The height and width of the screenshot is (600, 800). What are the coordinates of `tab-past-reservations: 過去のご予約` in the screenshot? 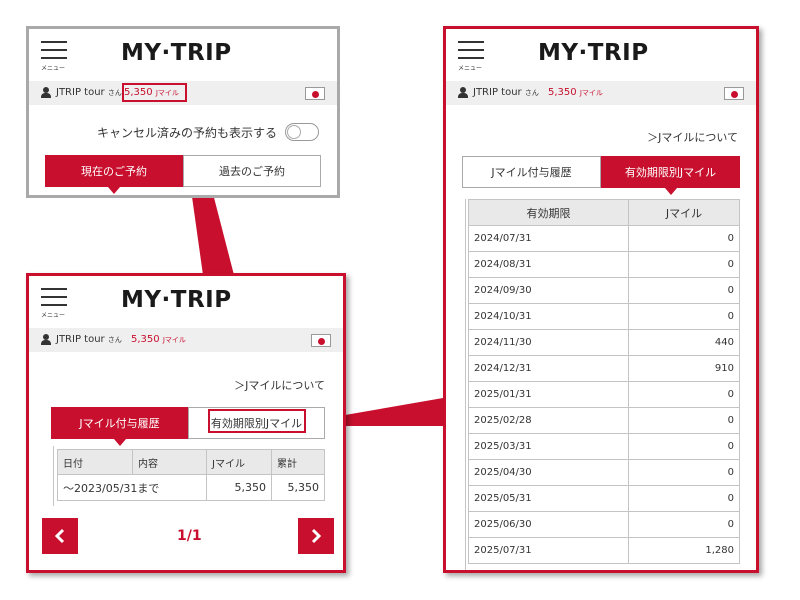 It's located at (252, 171).